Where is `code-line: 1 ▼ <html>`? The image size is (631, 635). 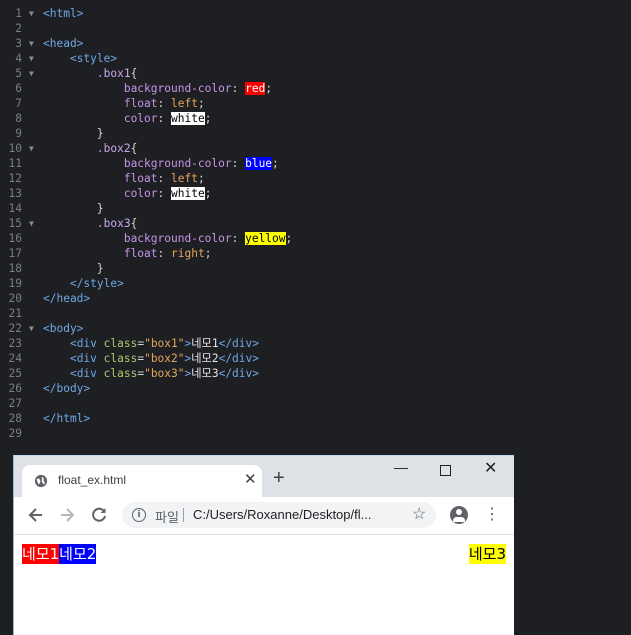
code-line: 1 ▼ <html> is located at coordinates (315, 13).